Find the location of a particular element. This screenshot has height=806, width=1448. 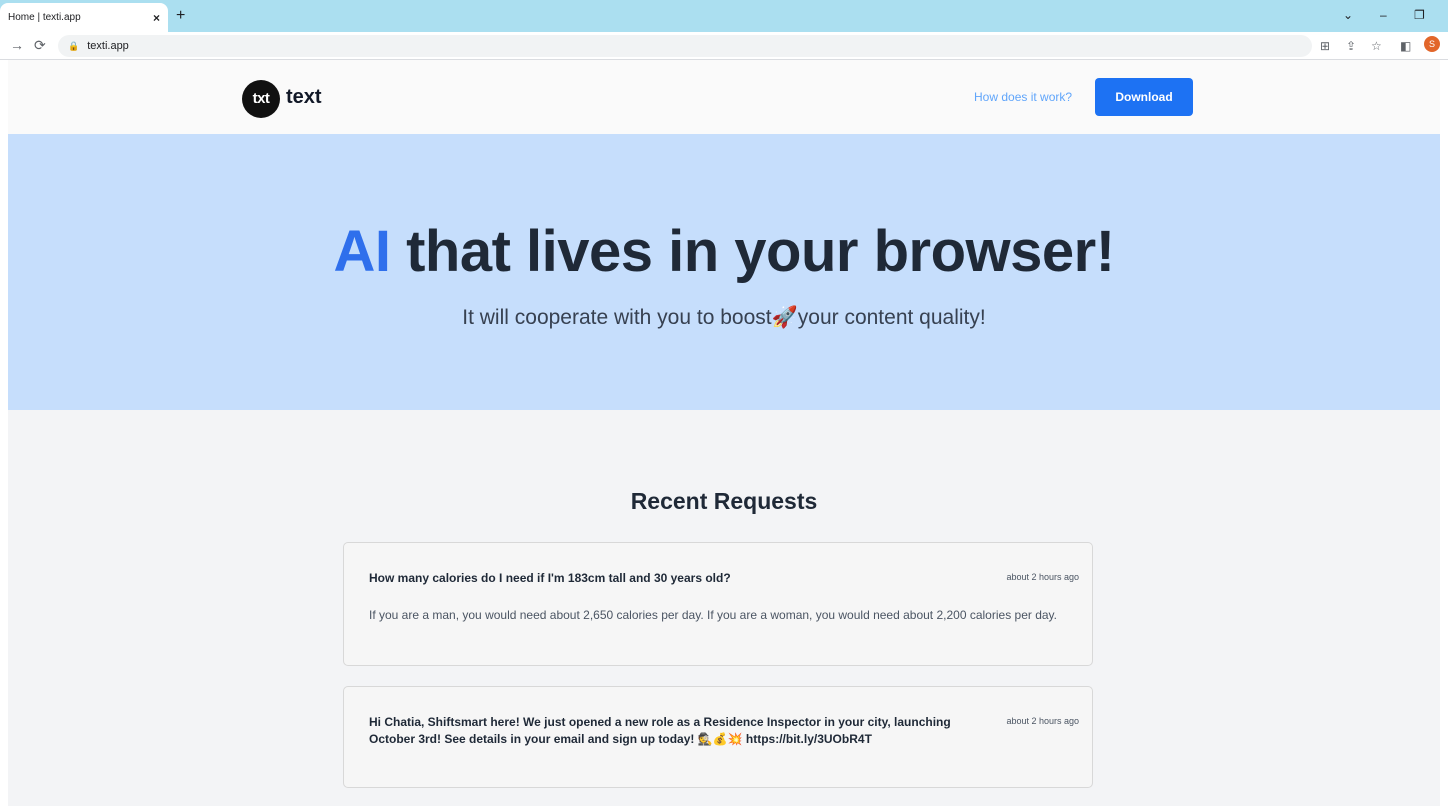

lock-icon: 🔒 is located at coordinates (74, 45).